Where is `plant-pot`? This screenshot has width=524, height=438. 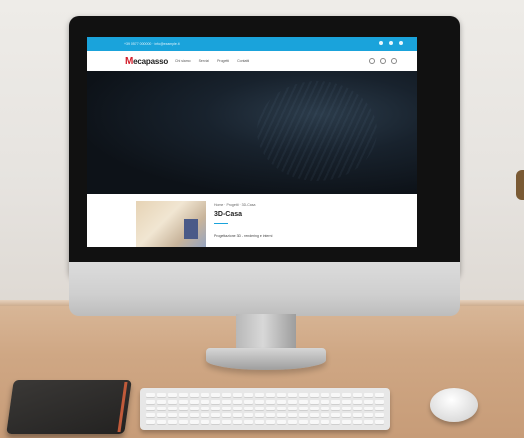 plant-pot is located at coordinates (520, 185).